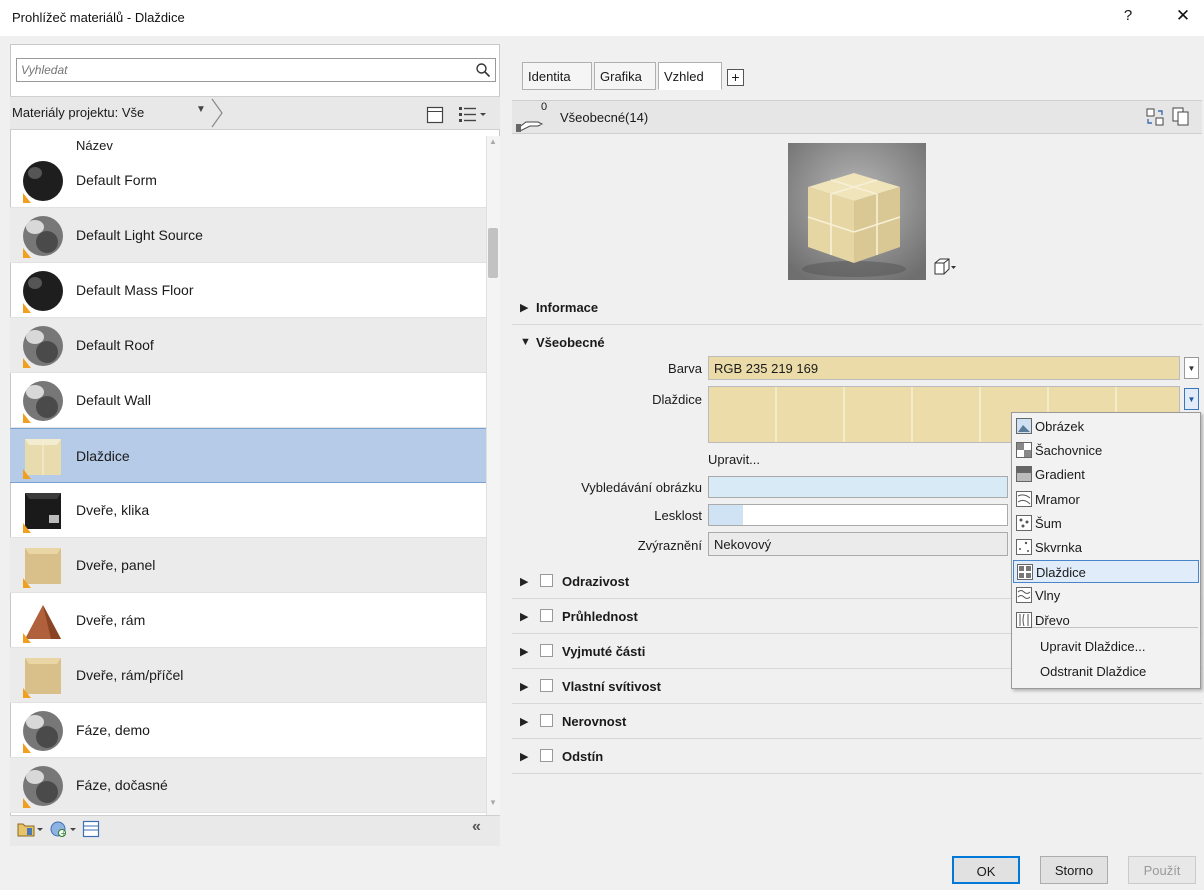  I want to click on section-row: ▶ Odstín, so click(857, 756).